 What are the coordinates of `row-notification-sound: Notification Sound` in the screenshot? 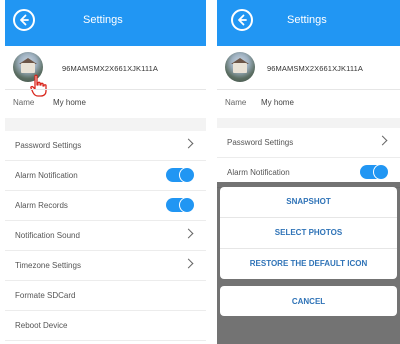 It's located at (105, 236).